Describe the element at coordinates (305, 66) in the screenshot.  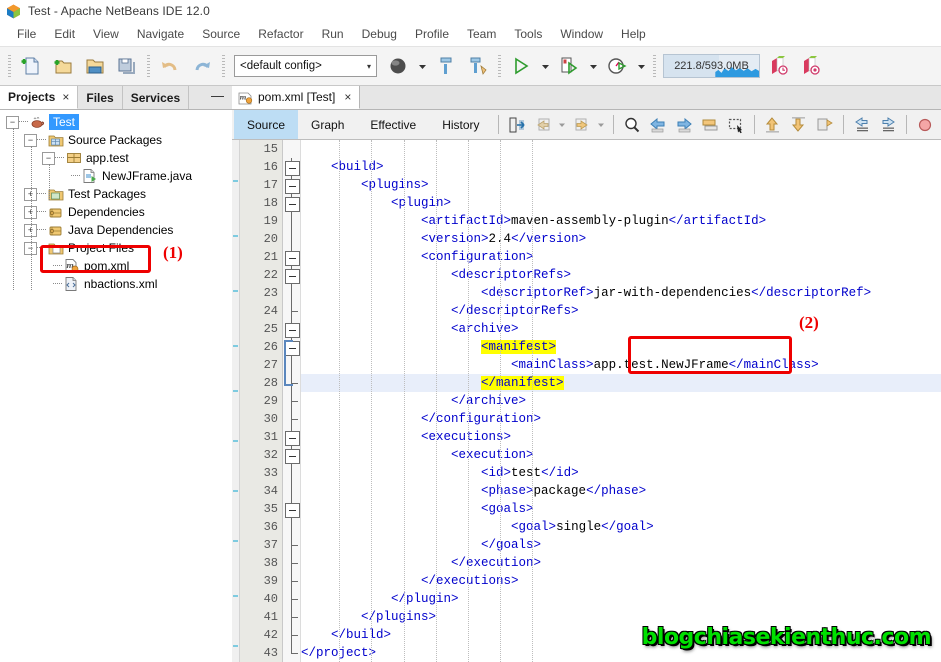
I see `project-config-select: <default config> ▾` at that location.